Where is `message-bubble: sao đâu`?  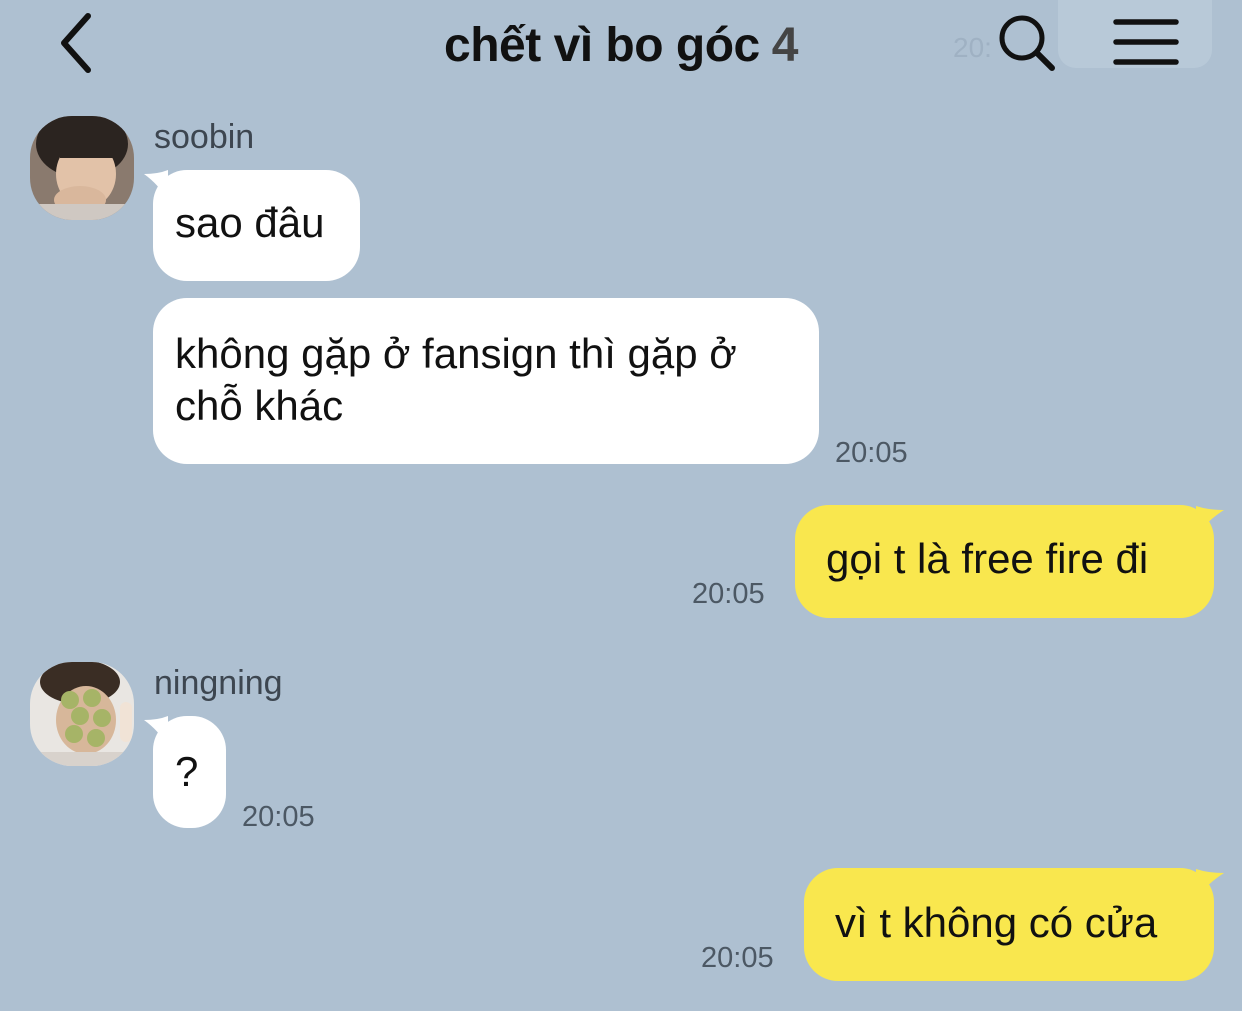 message-bubble: sao đâu is located at coordinates (256, 225).